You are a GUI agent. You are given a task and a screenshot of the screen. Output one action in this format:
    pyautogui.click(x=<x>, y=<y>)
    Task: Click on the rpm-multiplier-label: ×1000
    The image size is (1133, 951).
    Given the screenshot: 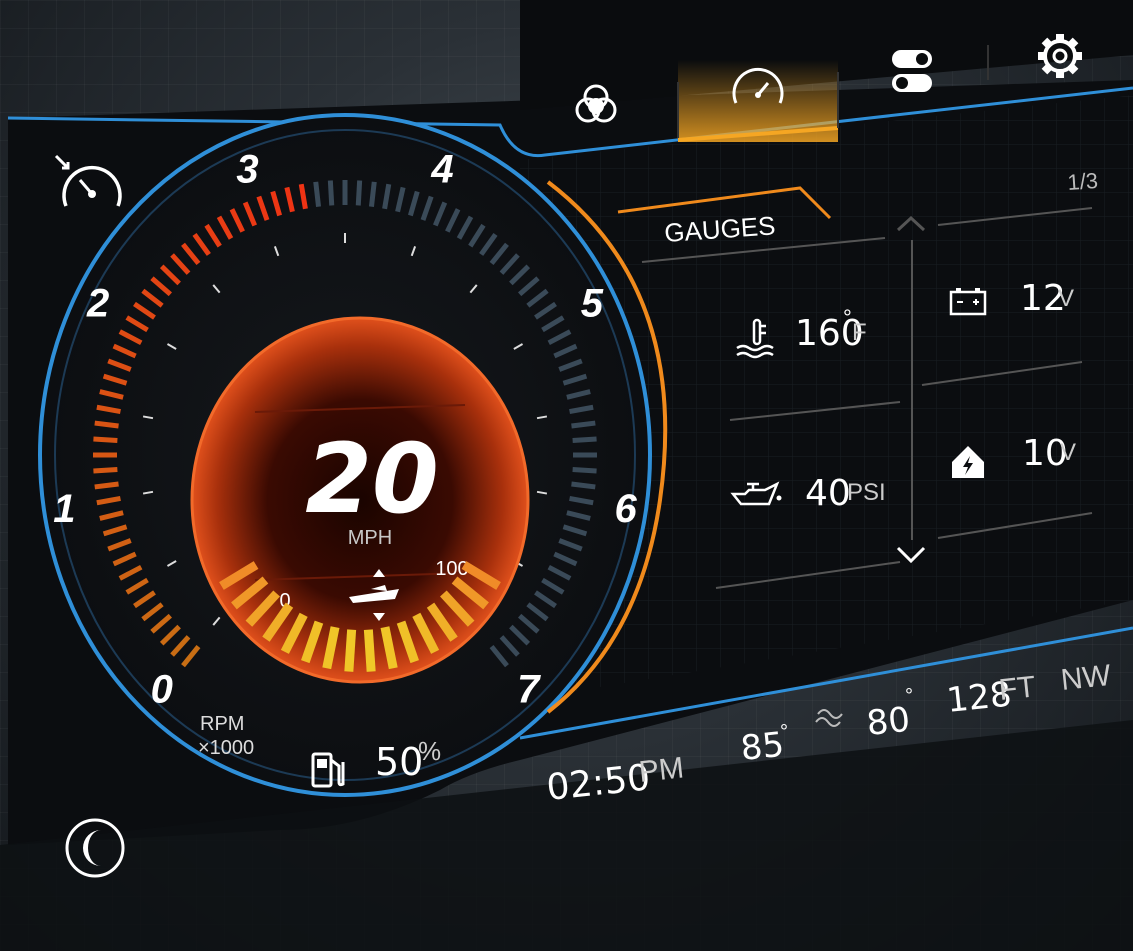 What is the action you would take?
    pyautogui.click(x=226, y=748)
    